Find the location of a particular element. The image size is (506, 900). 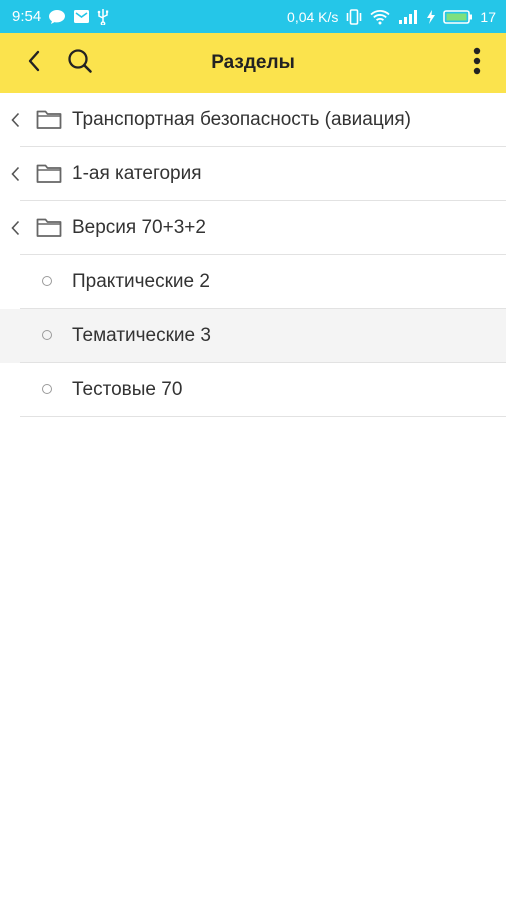

image-message-icon is located at coordinates (81, 16).